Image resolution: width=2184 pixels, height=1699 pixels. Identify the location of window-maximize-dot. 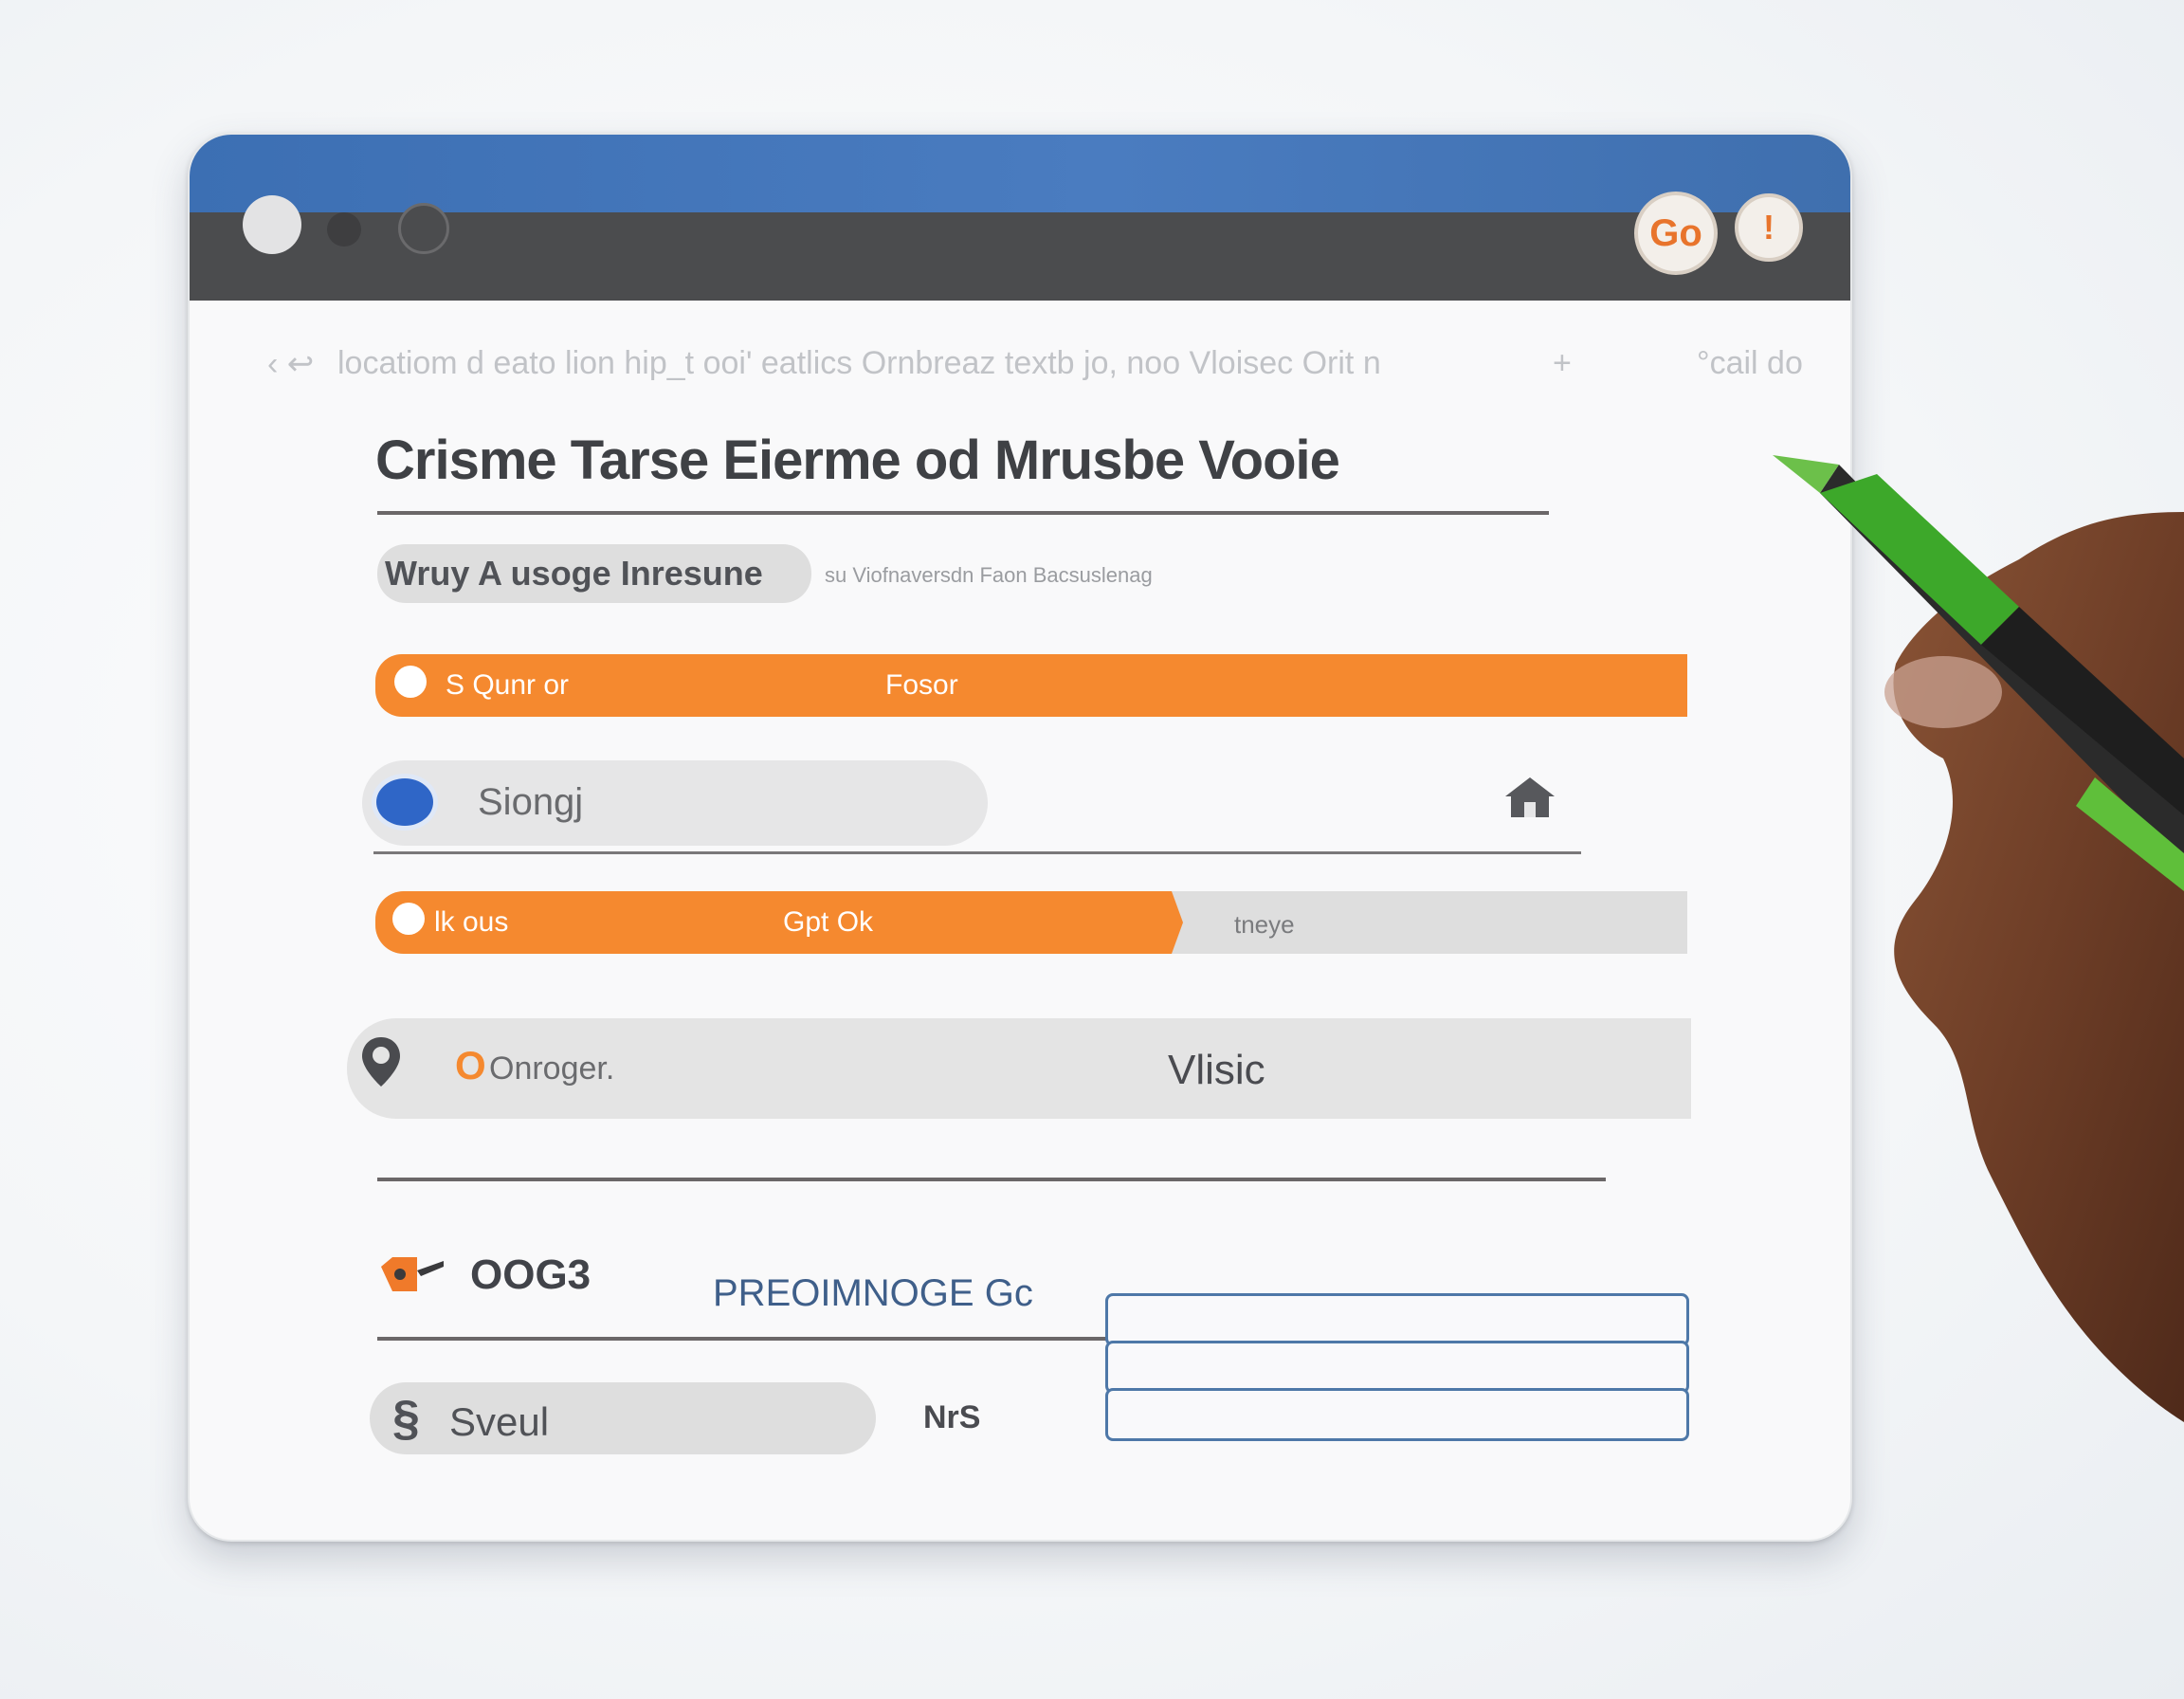
(423, 228).